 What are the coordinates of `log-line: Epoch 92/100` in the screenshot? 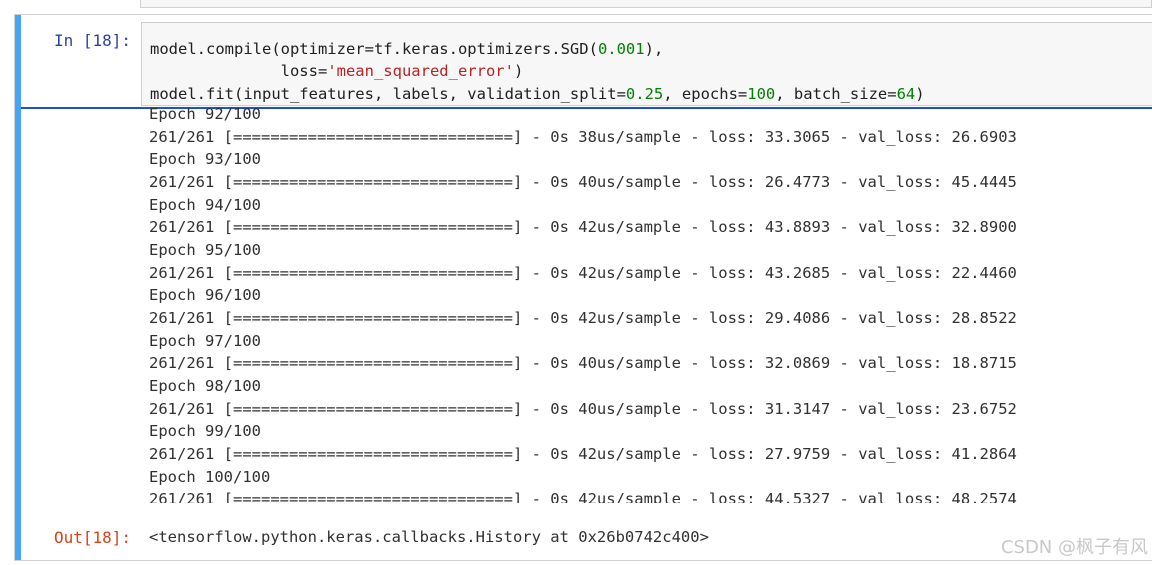 It's located at (205, 114).